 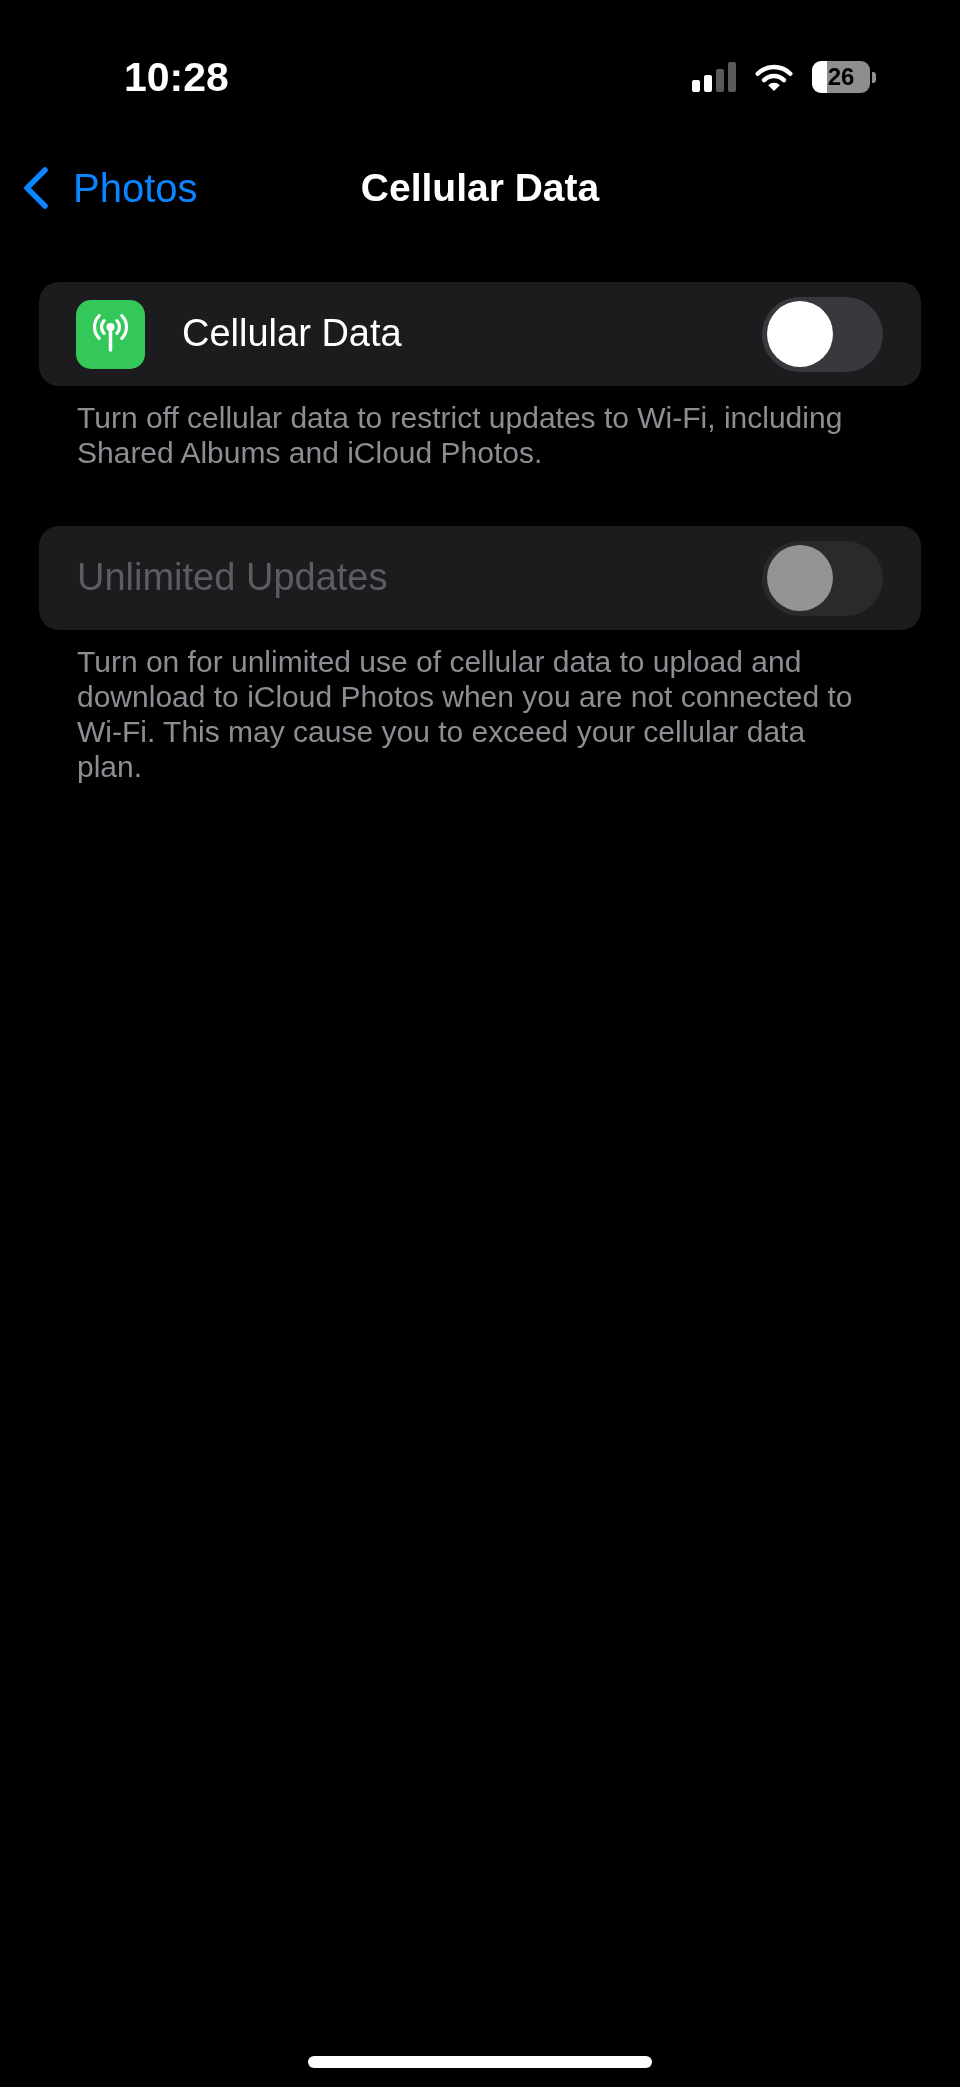 I want to click on chevron-left-icon, so click(x=36, y=188).